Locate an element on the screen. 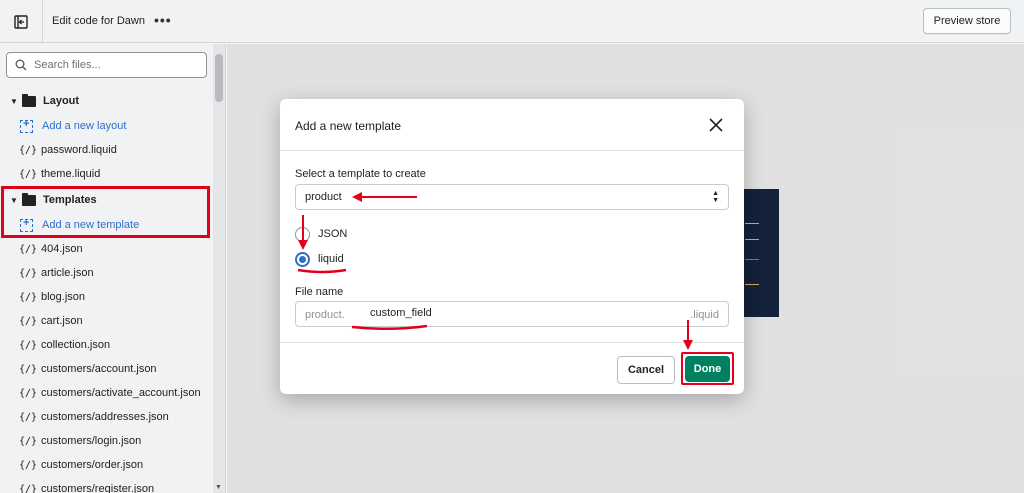 This screenshot has width=1024, height=493. add-layout-link: Add a new layout is located at coordinates (63, 126).